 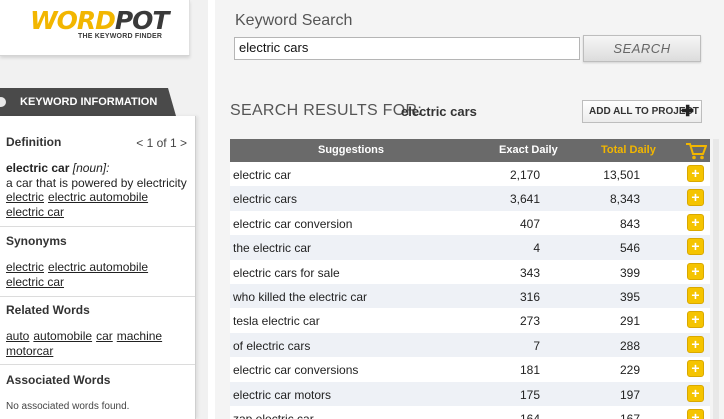 What do you see at coordinates (25, 197) in the screenshot?
I see `definition-link: electric` at bounding box center [25, 197].